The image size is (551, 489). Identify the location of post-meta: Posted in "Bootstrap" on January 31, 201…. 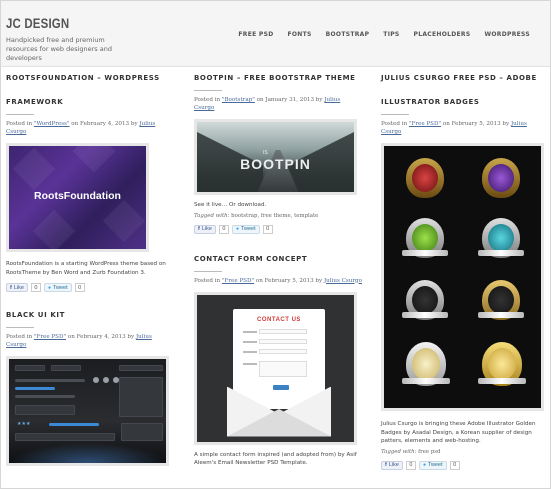
(278, 104).